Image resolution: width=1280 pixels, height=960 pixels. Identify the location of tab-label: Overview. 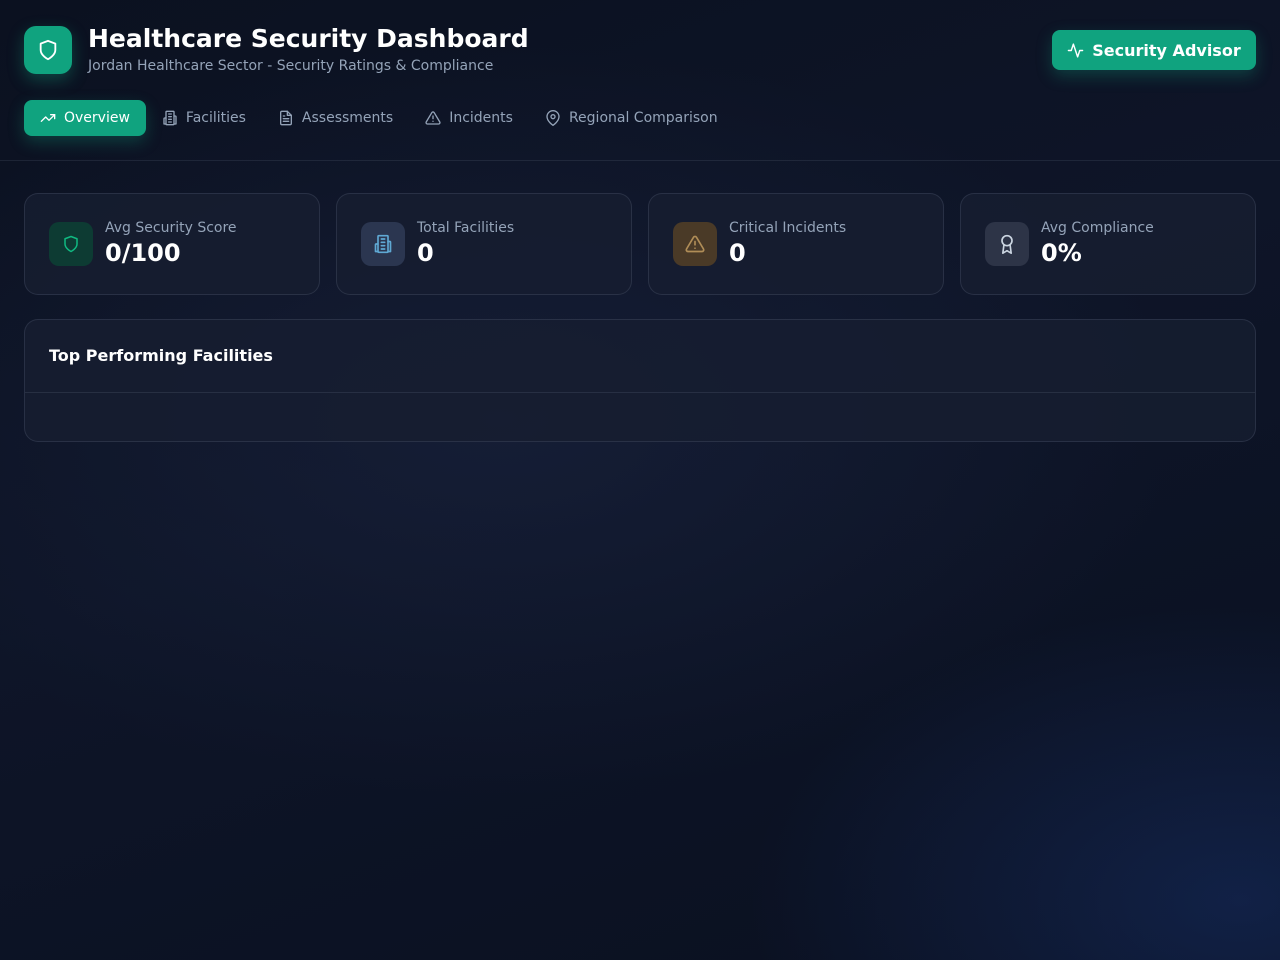
(97, 118).